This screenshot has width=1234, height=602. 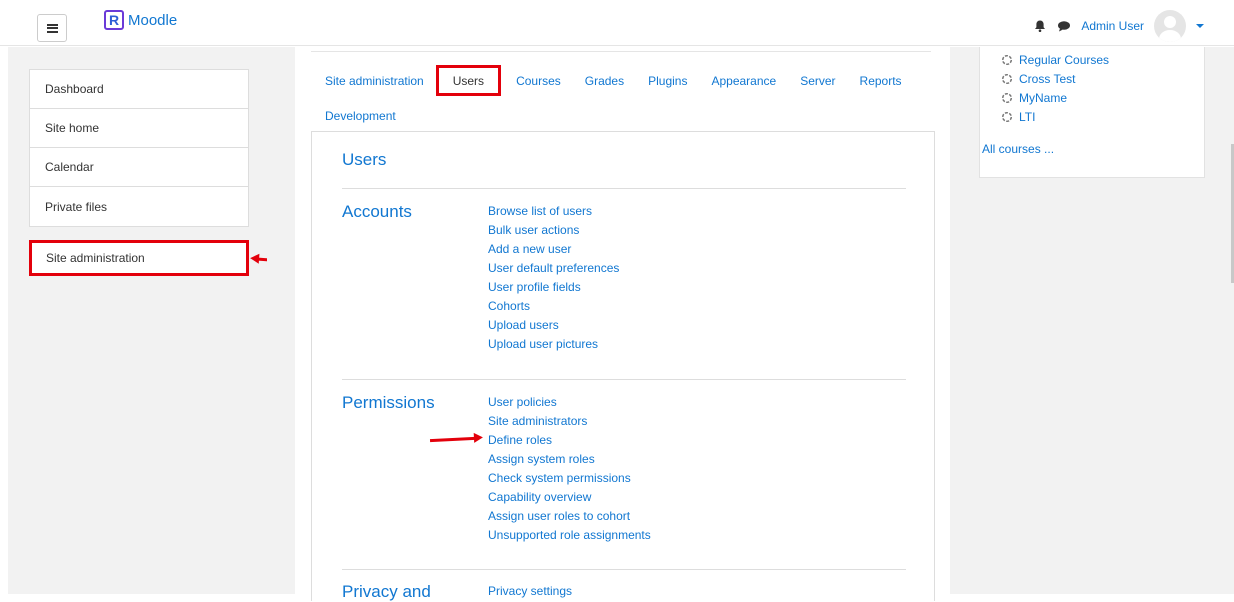 I want to click on course-item: Regular Courses, so click(x=1055, y=59).